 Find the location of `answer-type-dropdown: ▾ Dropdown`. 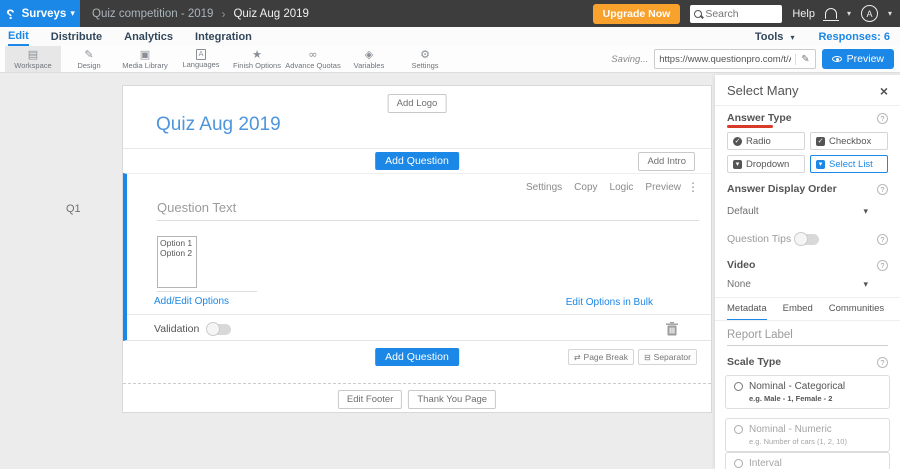

answer-type-dropdown: ▾ Dropdown is located at coordinates (766, 164).